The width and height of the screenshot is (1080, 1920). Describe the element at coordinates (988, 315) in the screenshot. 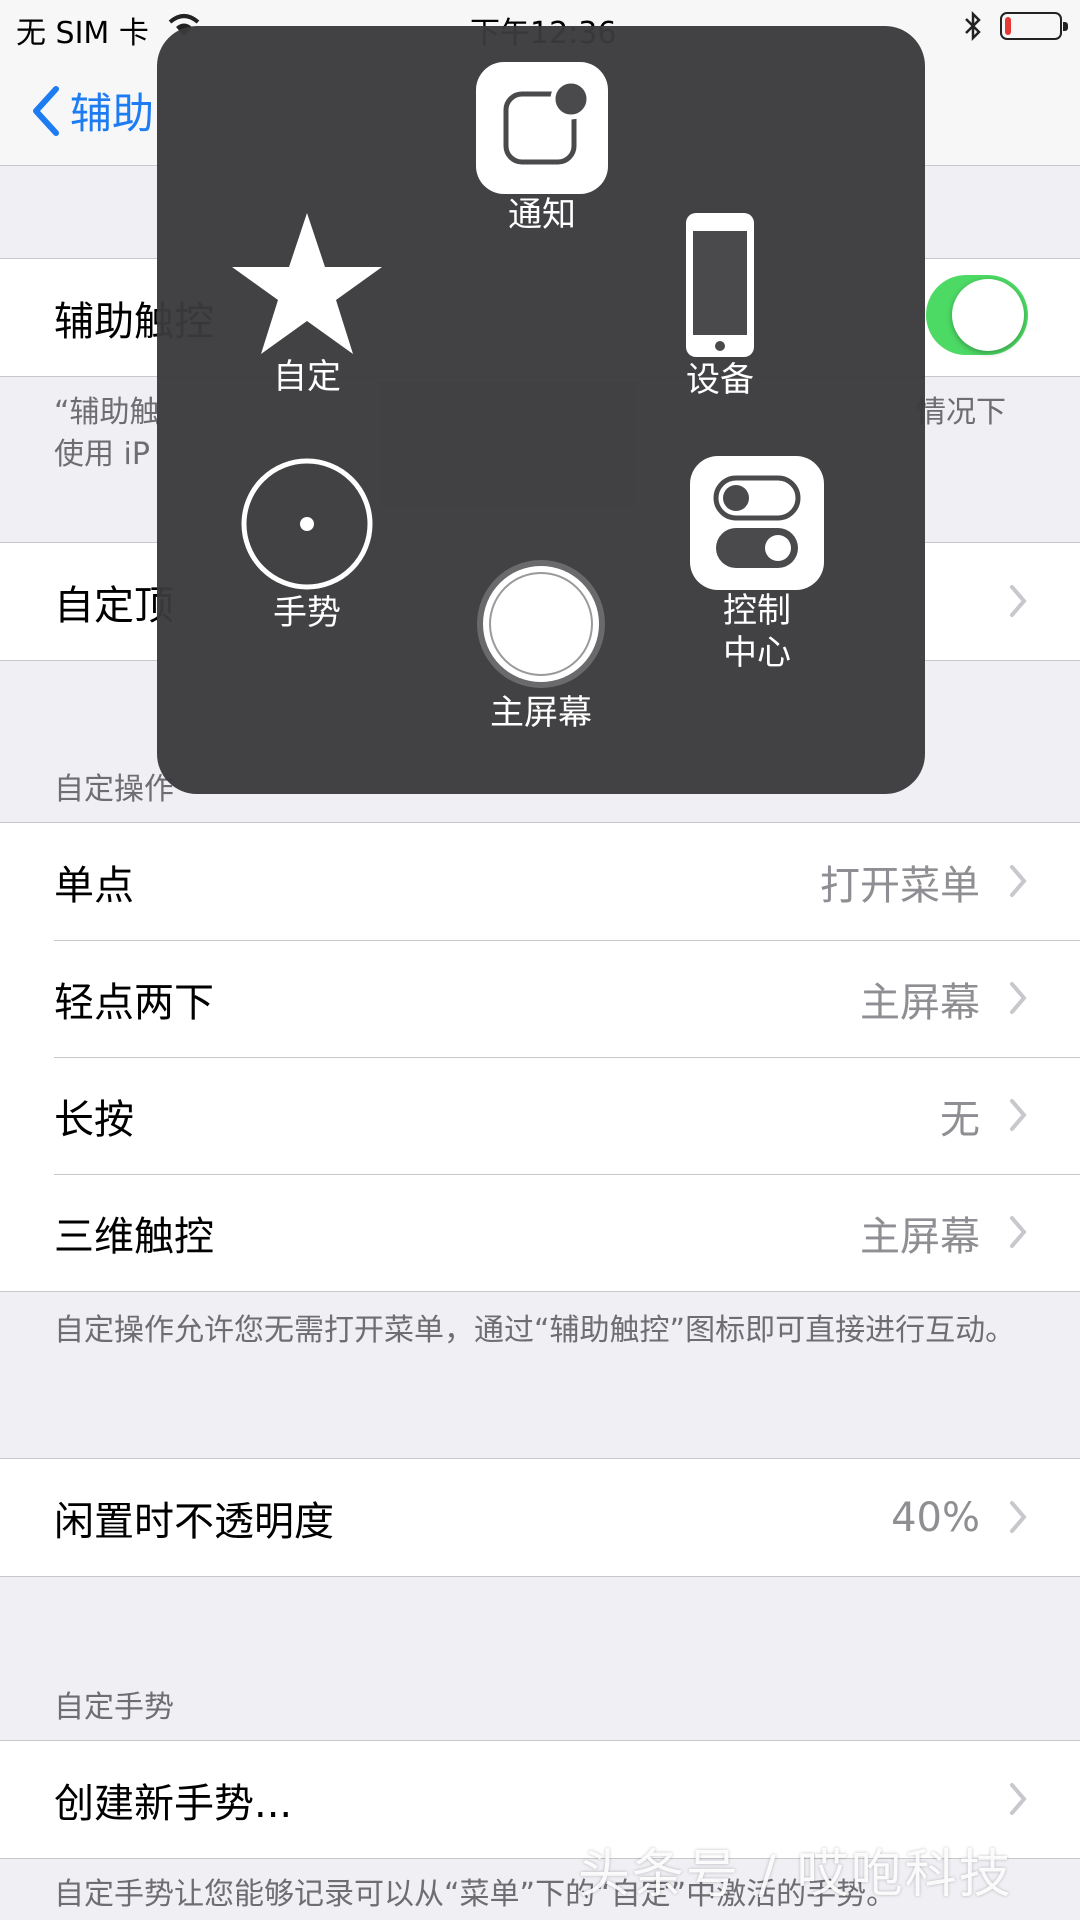

I see `toggle-knob` at that location.